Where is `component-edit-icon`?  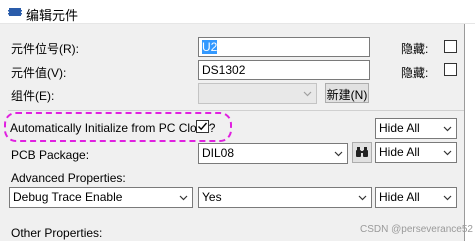 component-edit-icon is located at coordinates (15, 12).